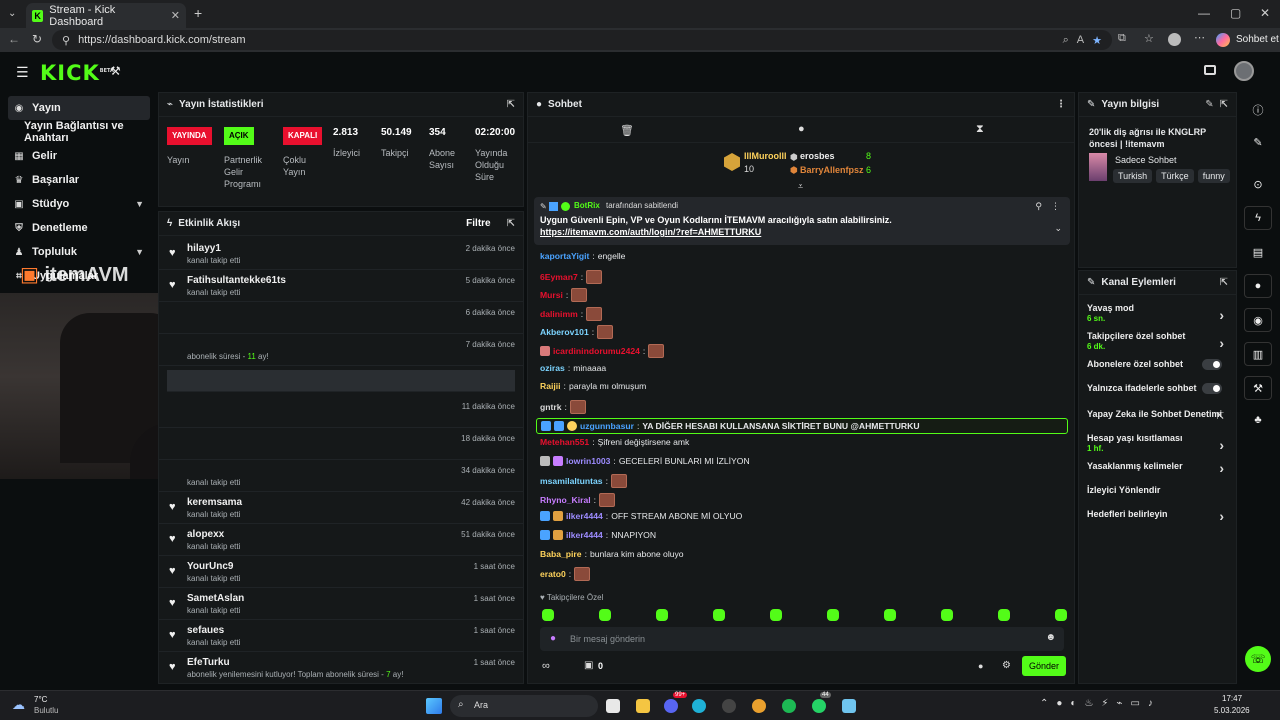 The image size is (1280, 720). I want to click on chat-menu-icon: ⋮, so click(1061, 104).